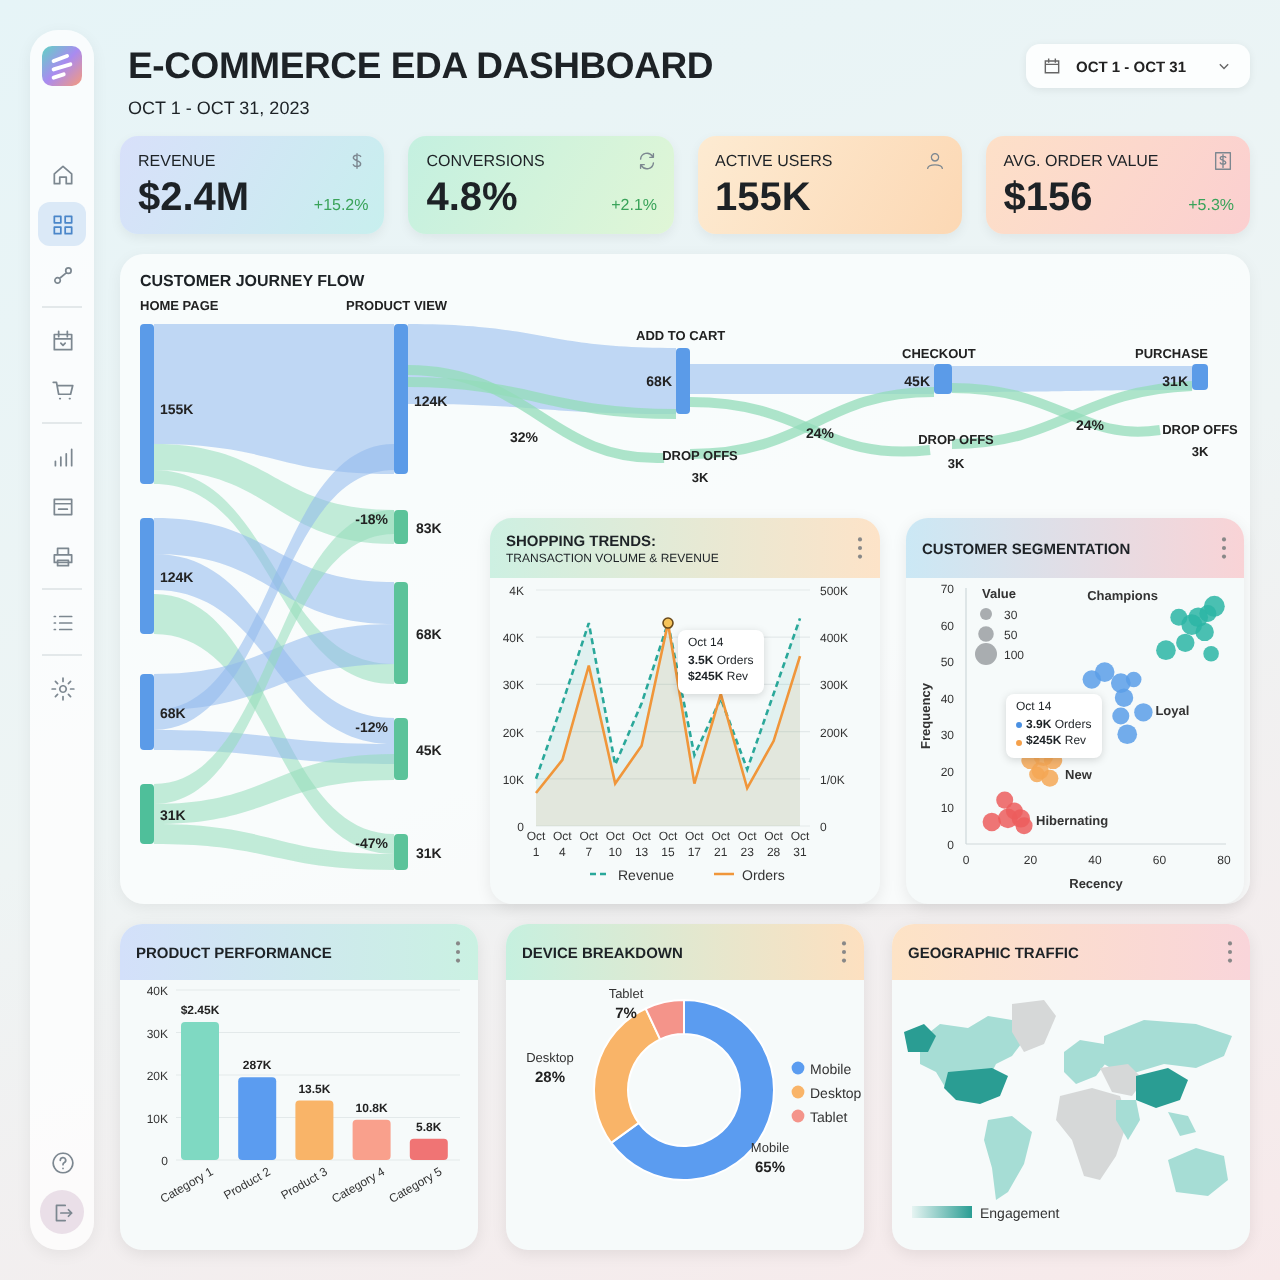 The image size is (1280, 1280). What do you see at coordinates (220, 108) in the screenshot?
I see `date-subtitle: OCT 1 - OCT 31, 2023` at bounding box center [220, 108].